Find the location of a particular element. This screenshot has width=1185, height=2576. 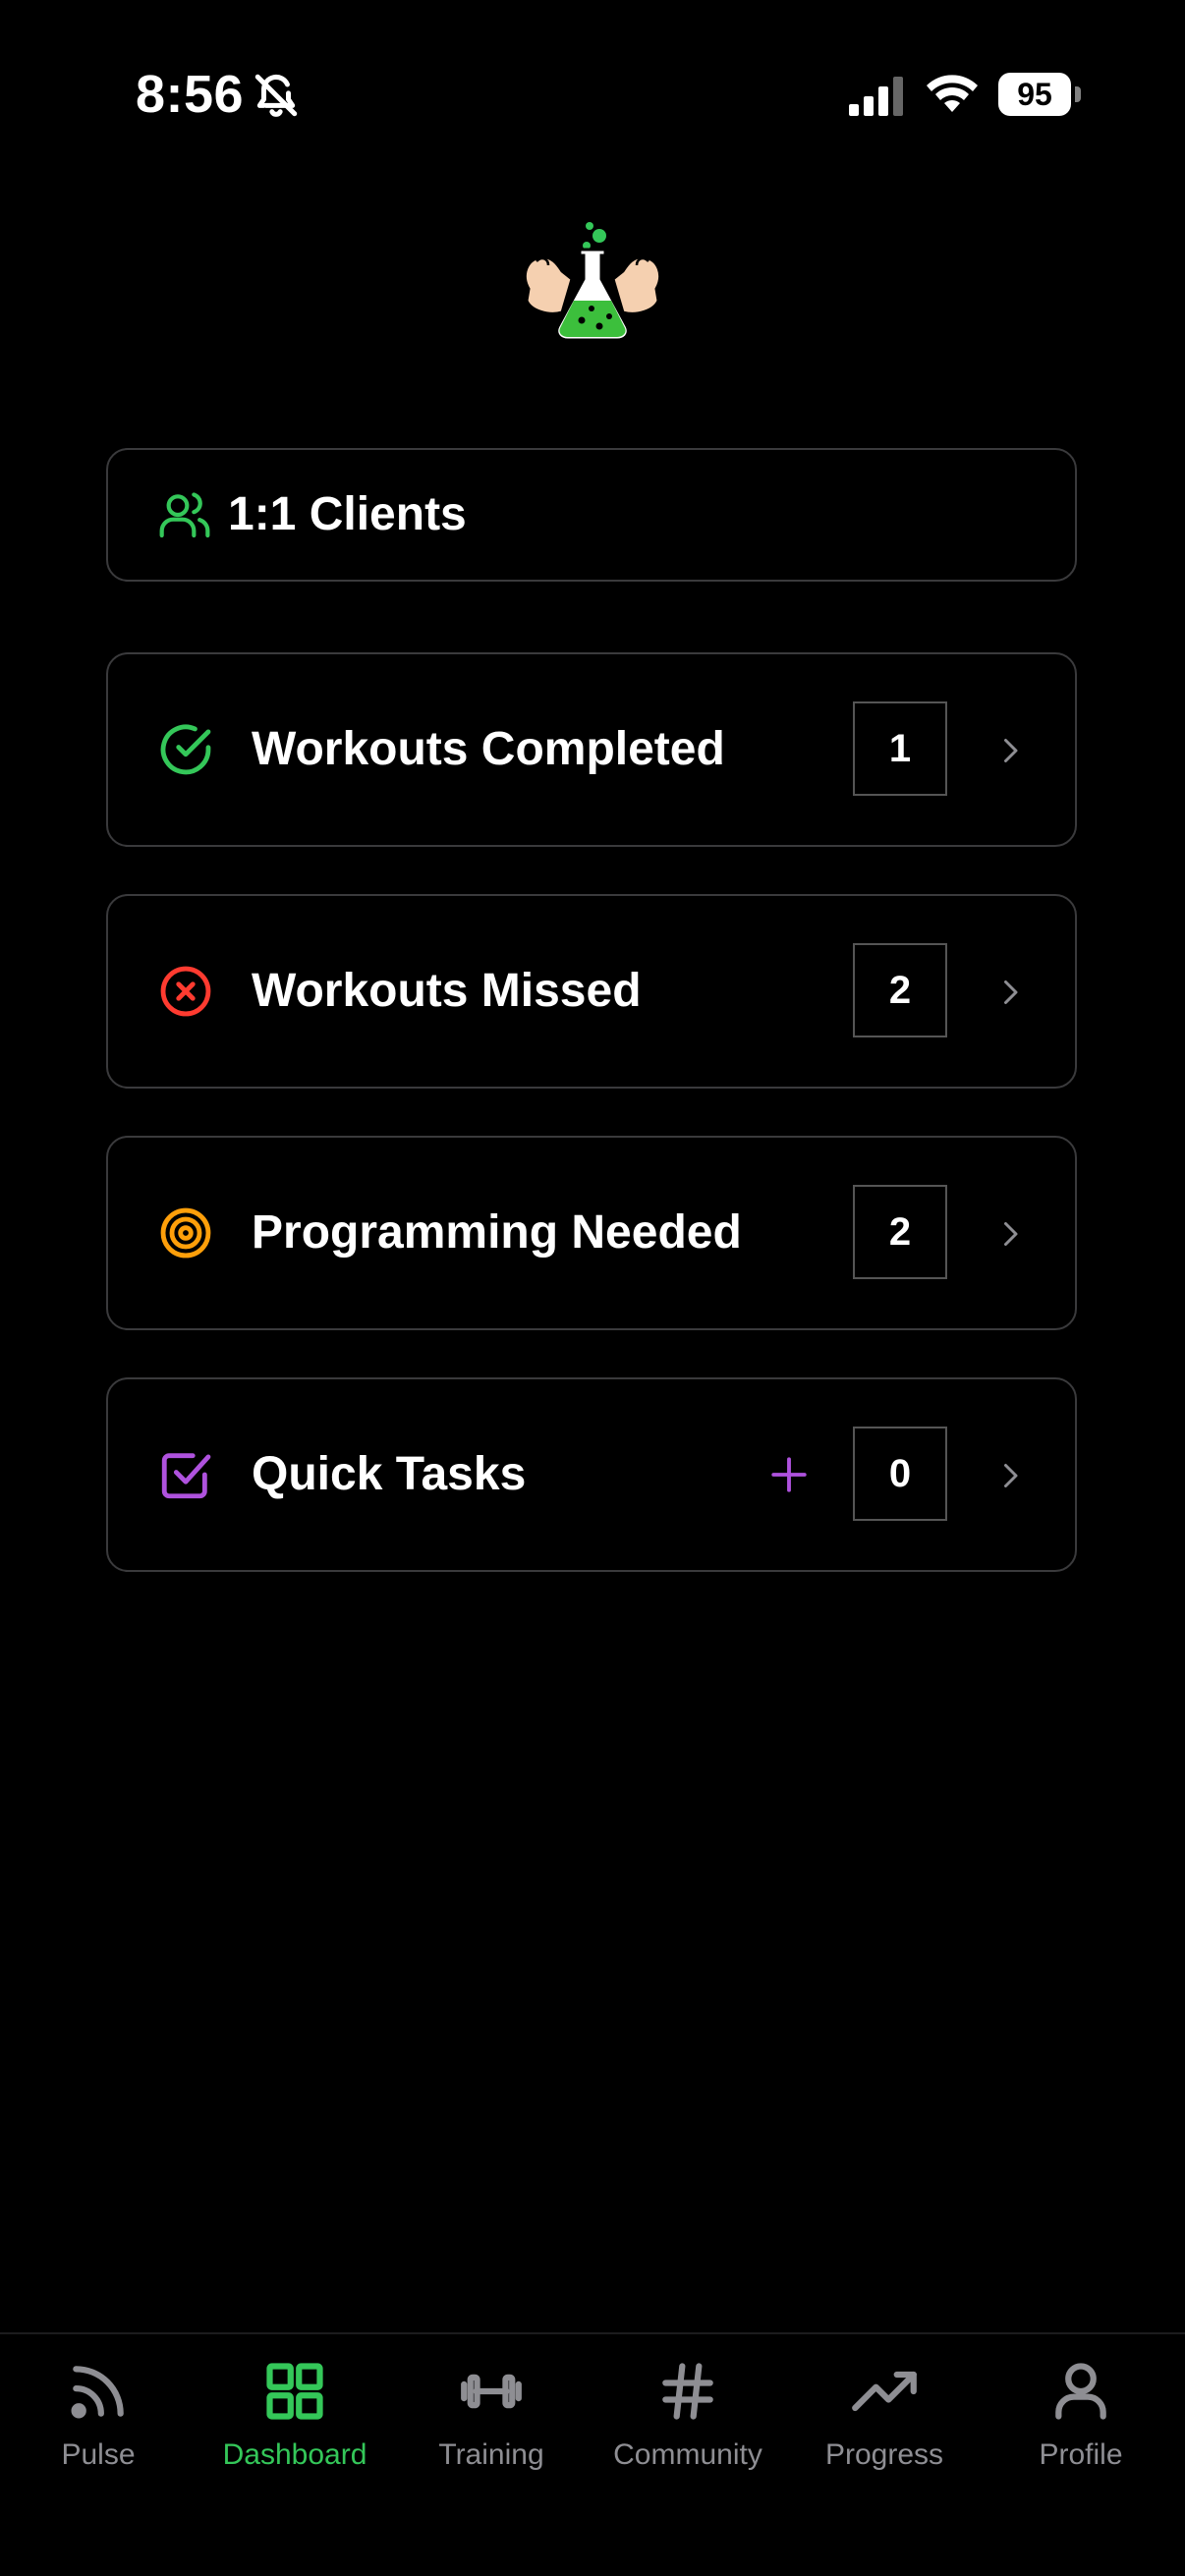

quick-tasks-count: 0 is located at coordinates (900, 1474).